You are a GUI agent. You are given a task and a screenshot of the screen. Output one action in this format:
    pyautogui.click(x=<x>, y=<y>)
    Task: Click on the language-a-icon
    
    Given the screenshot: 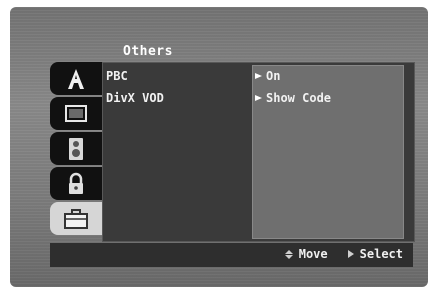 What is the action you would take?
    pyautogui.click(x=76, y=78)
    